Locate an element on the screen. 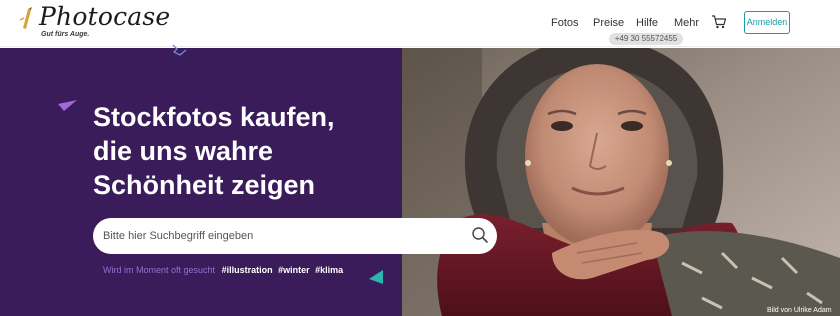 The image size is (840, 316). logo-wordmark: Photocase is located at coordinates (105, 16).